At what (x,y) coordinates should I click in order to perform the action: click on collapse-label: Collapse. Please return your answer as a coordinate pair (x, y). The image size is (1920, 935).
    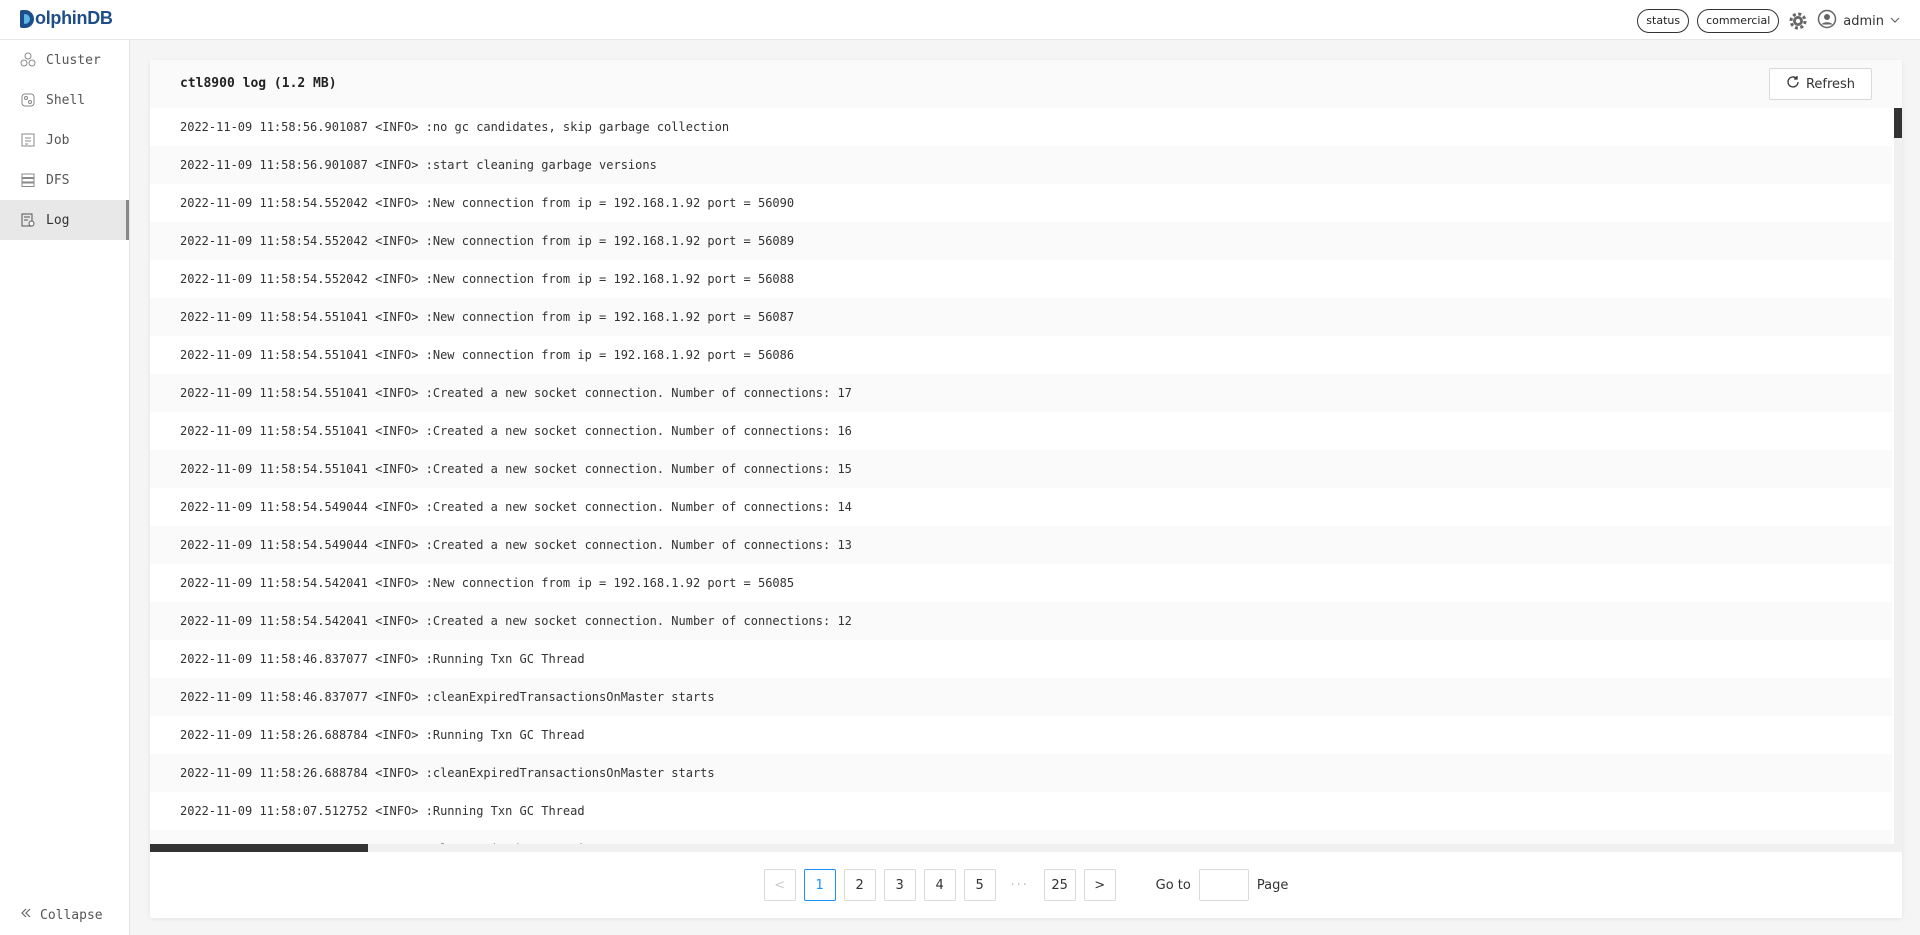
    Looking at the image, I should click on (71, 915).